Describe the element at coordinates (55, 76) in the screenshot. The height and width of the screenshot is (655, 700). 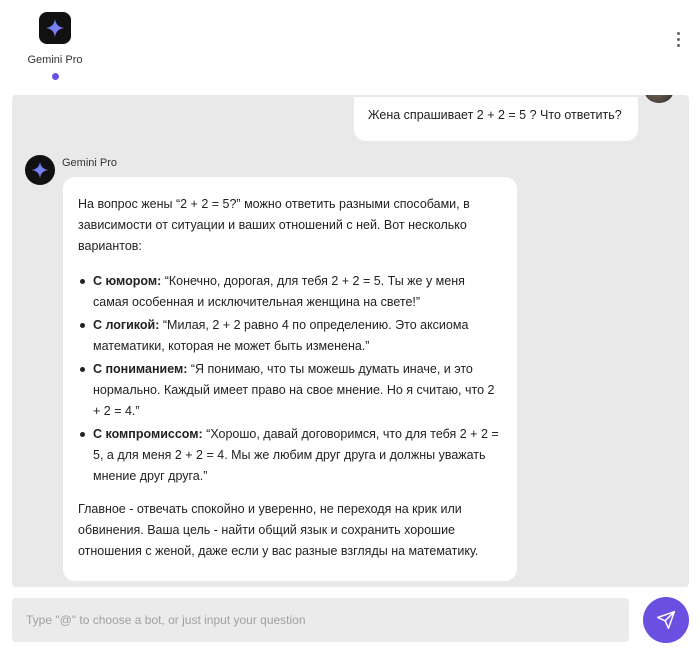
I see `active-bot-indicator` at that location.